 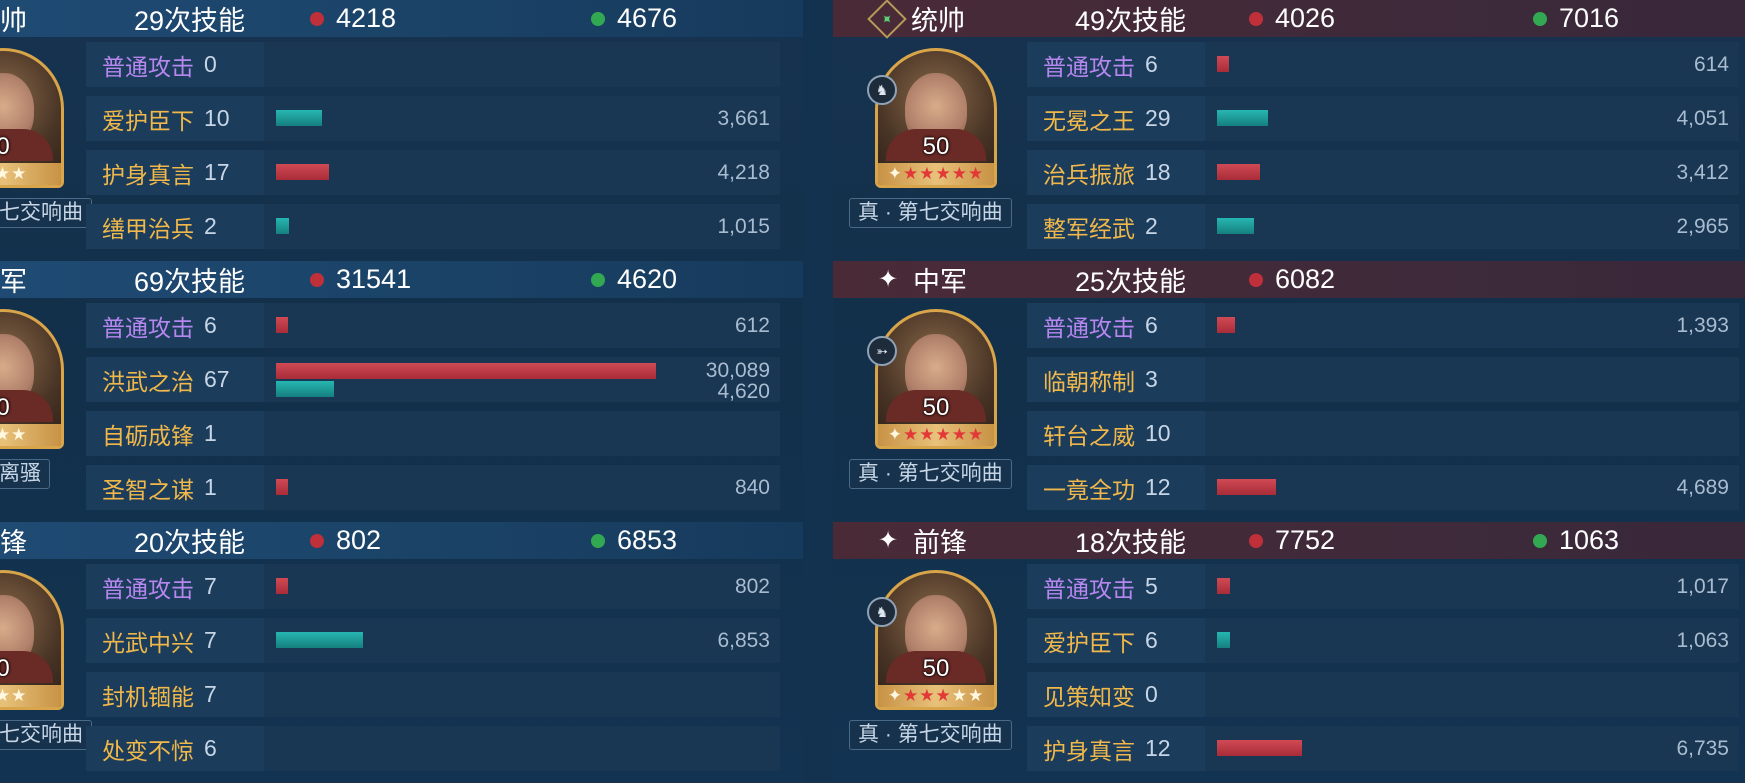 I want to click on skill-row: 普通攻击 6 612, so click(x=433, y=325).